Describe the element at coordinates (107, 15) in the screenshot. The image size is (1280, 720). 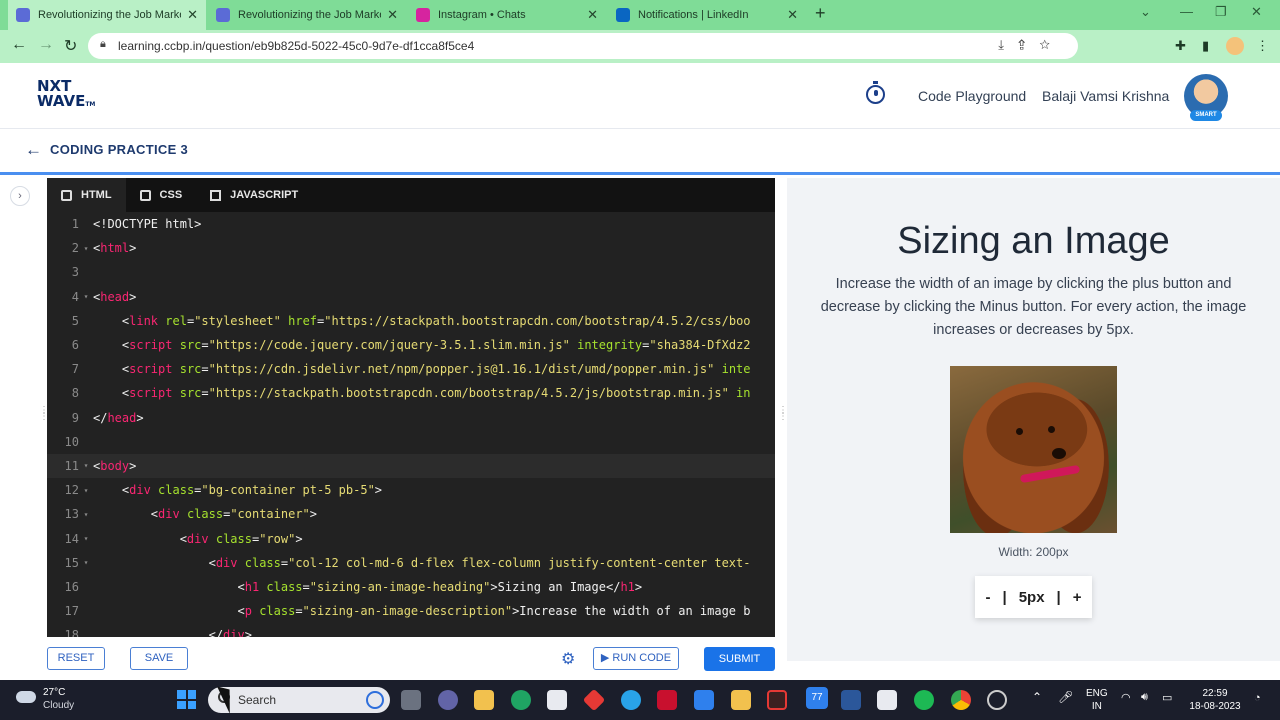
I see `browser-tab-1: Revolutionizing the Job Market | ✕` at that location.